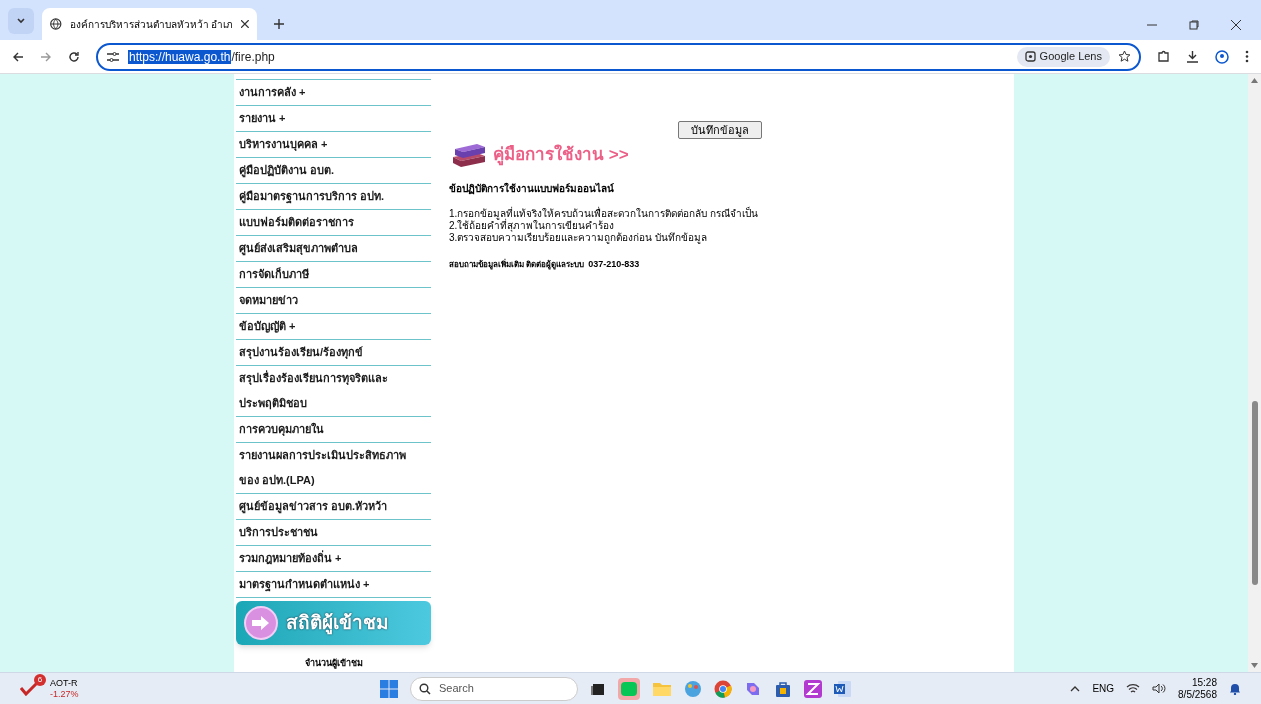 The image size is (1261, 704). Describe the element at coordinates (74, 56) in the screenshot. I see `reload-icon` at that location.